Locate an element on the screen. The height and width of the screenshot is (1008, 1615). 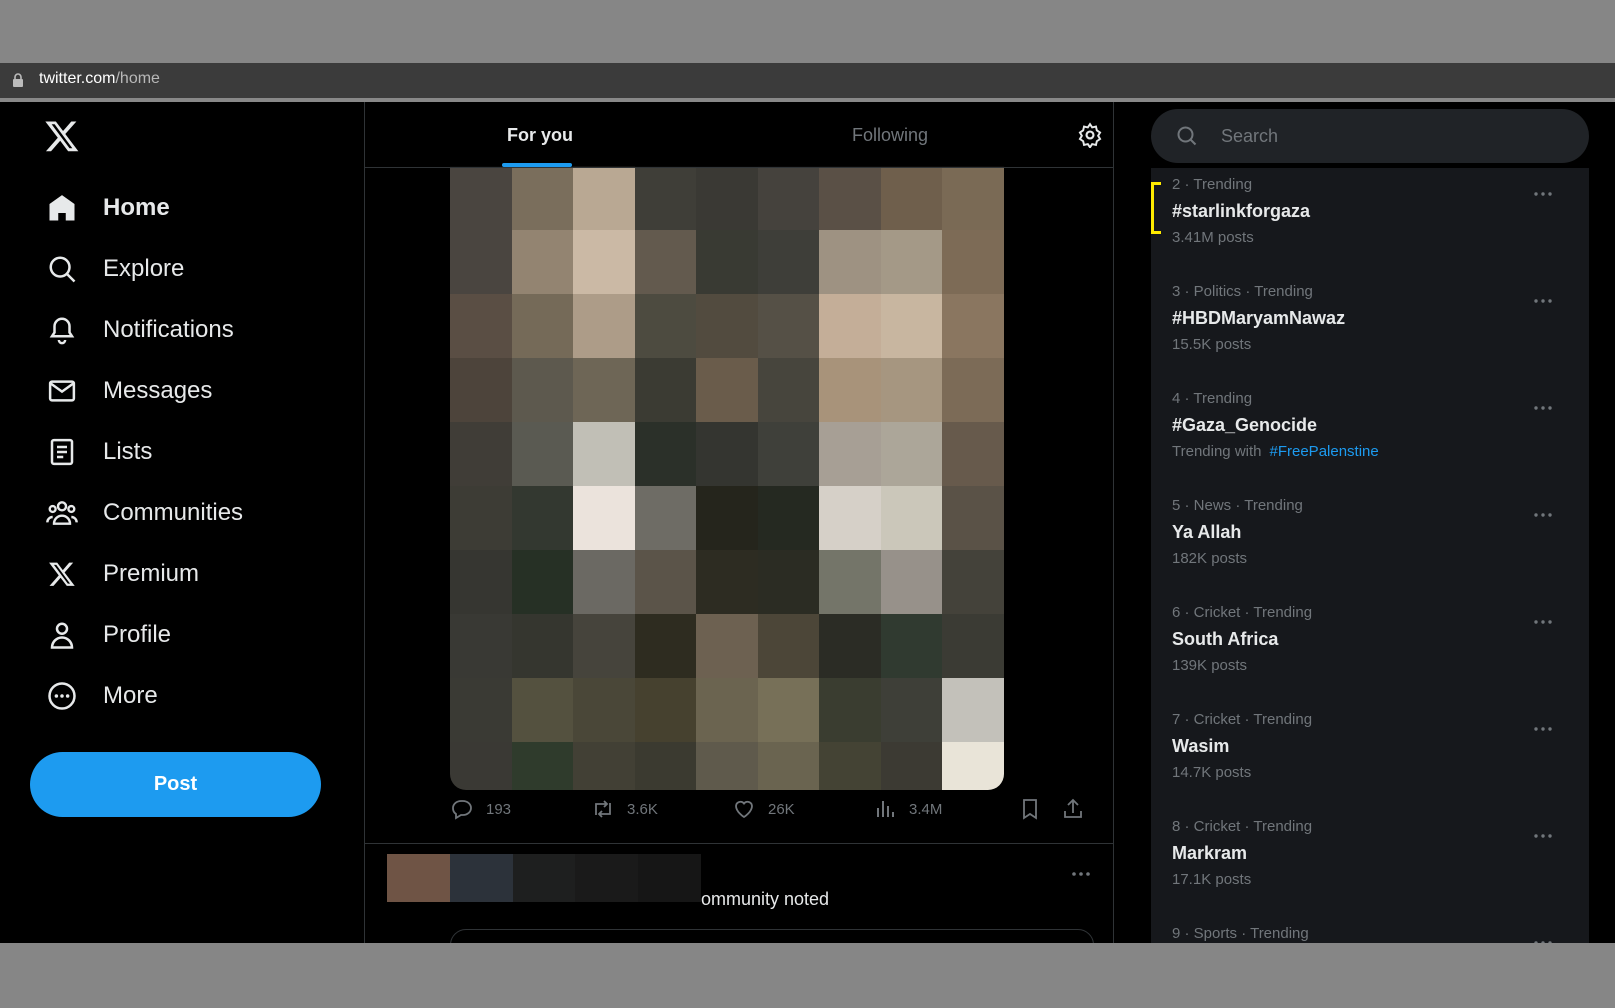
share-button is located at coordinates (1079, 809).